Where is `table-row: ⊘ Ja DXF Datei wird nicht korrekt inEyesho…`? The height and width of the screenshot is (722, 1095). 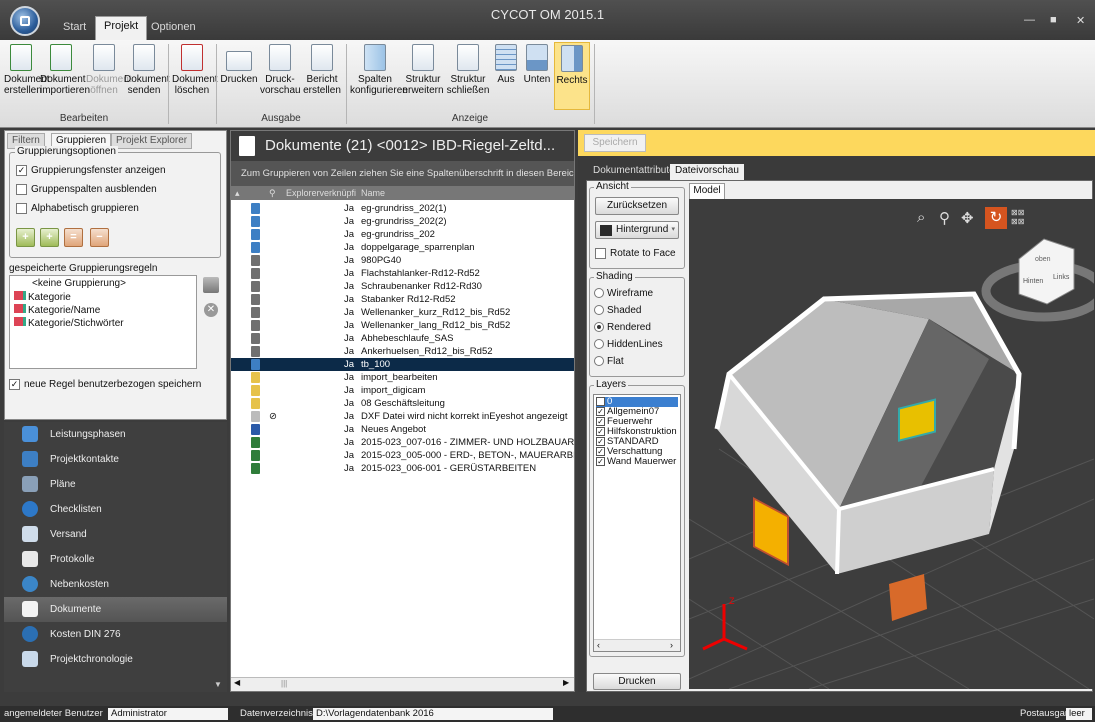 table-row: ⊘ Ja DXF Datei wird nicht korrekt inEyesho… is located at coordinates (402, 416).